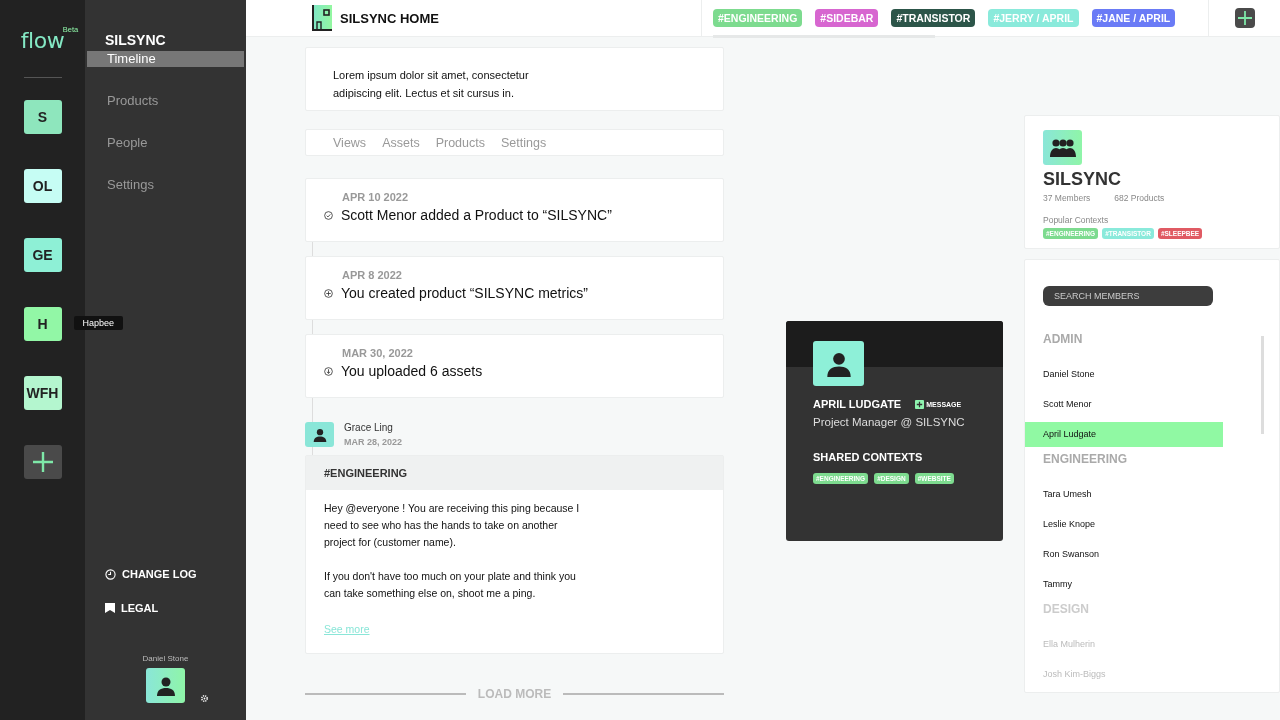  I want to click on check-circle-icon, so click(328, 215).